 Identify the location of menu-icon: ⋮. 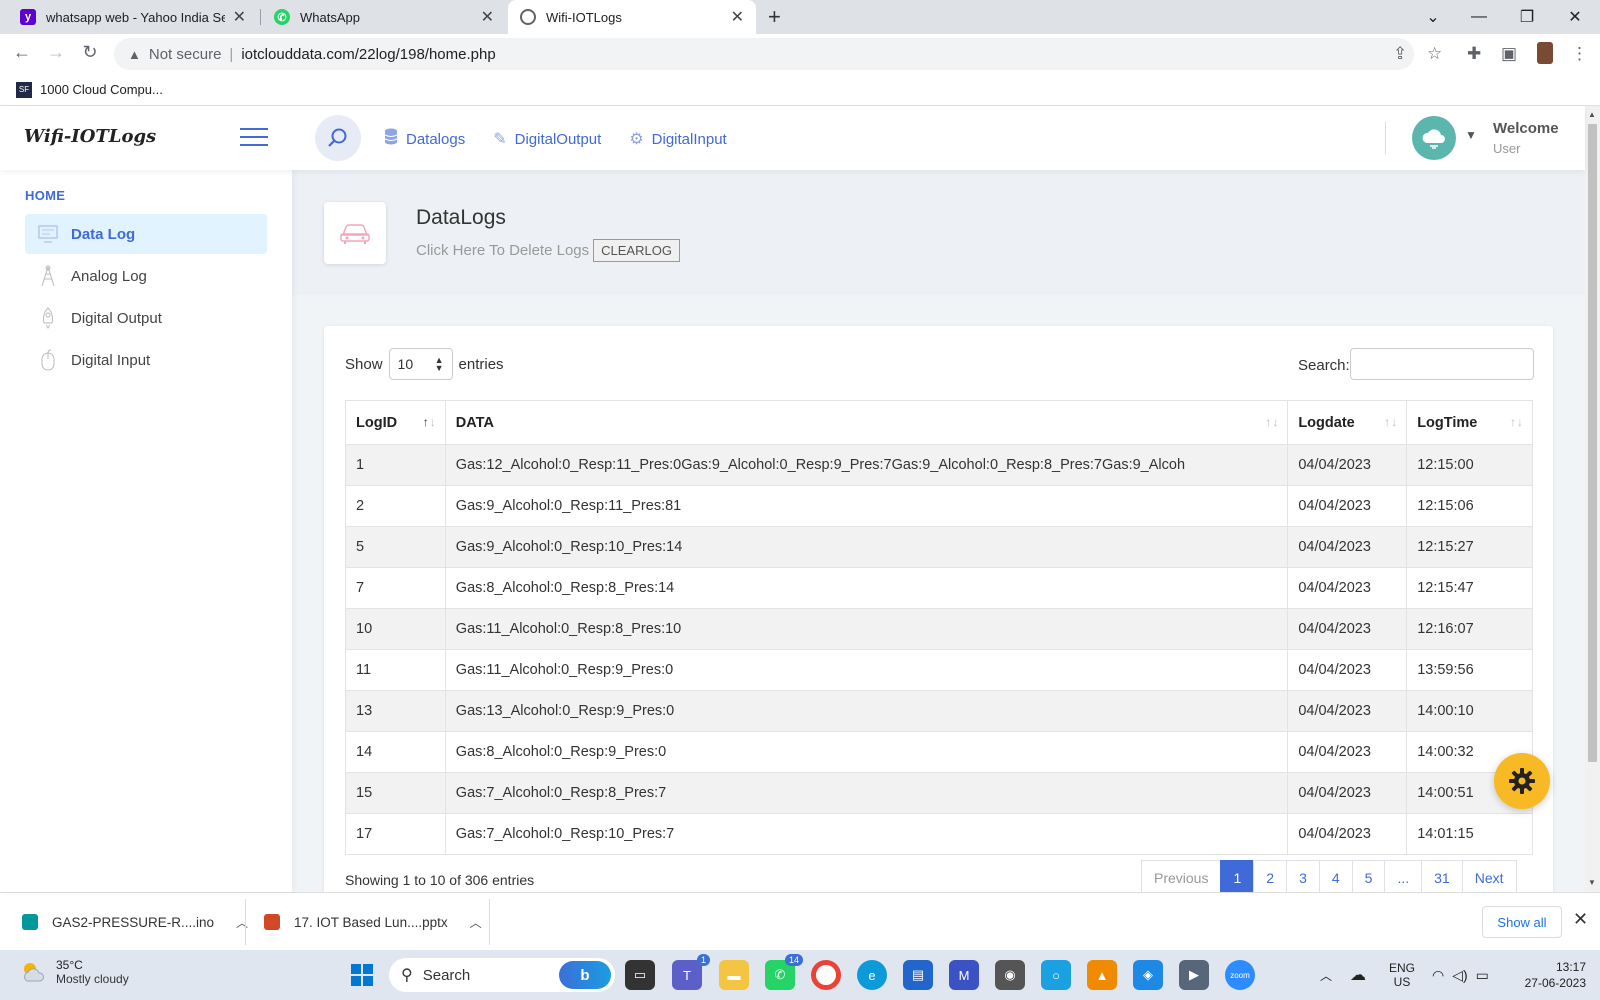
(1579, 54).